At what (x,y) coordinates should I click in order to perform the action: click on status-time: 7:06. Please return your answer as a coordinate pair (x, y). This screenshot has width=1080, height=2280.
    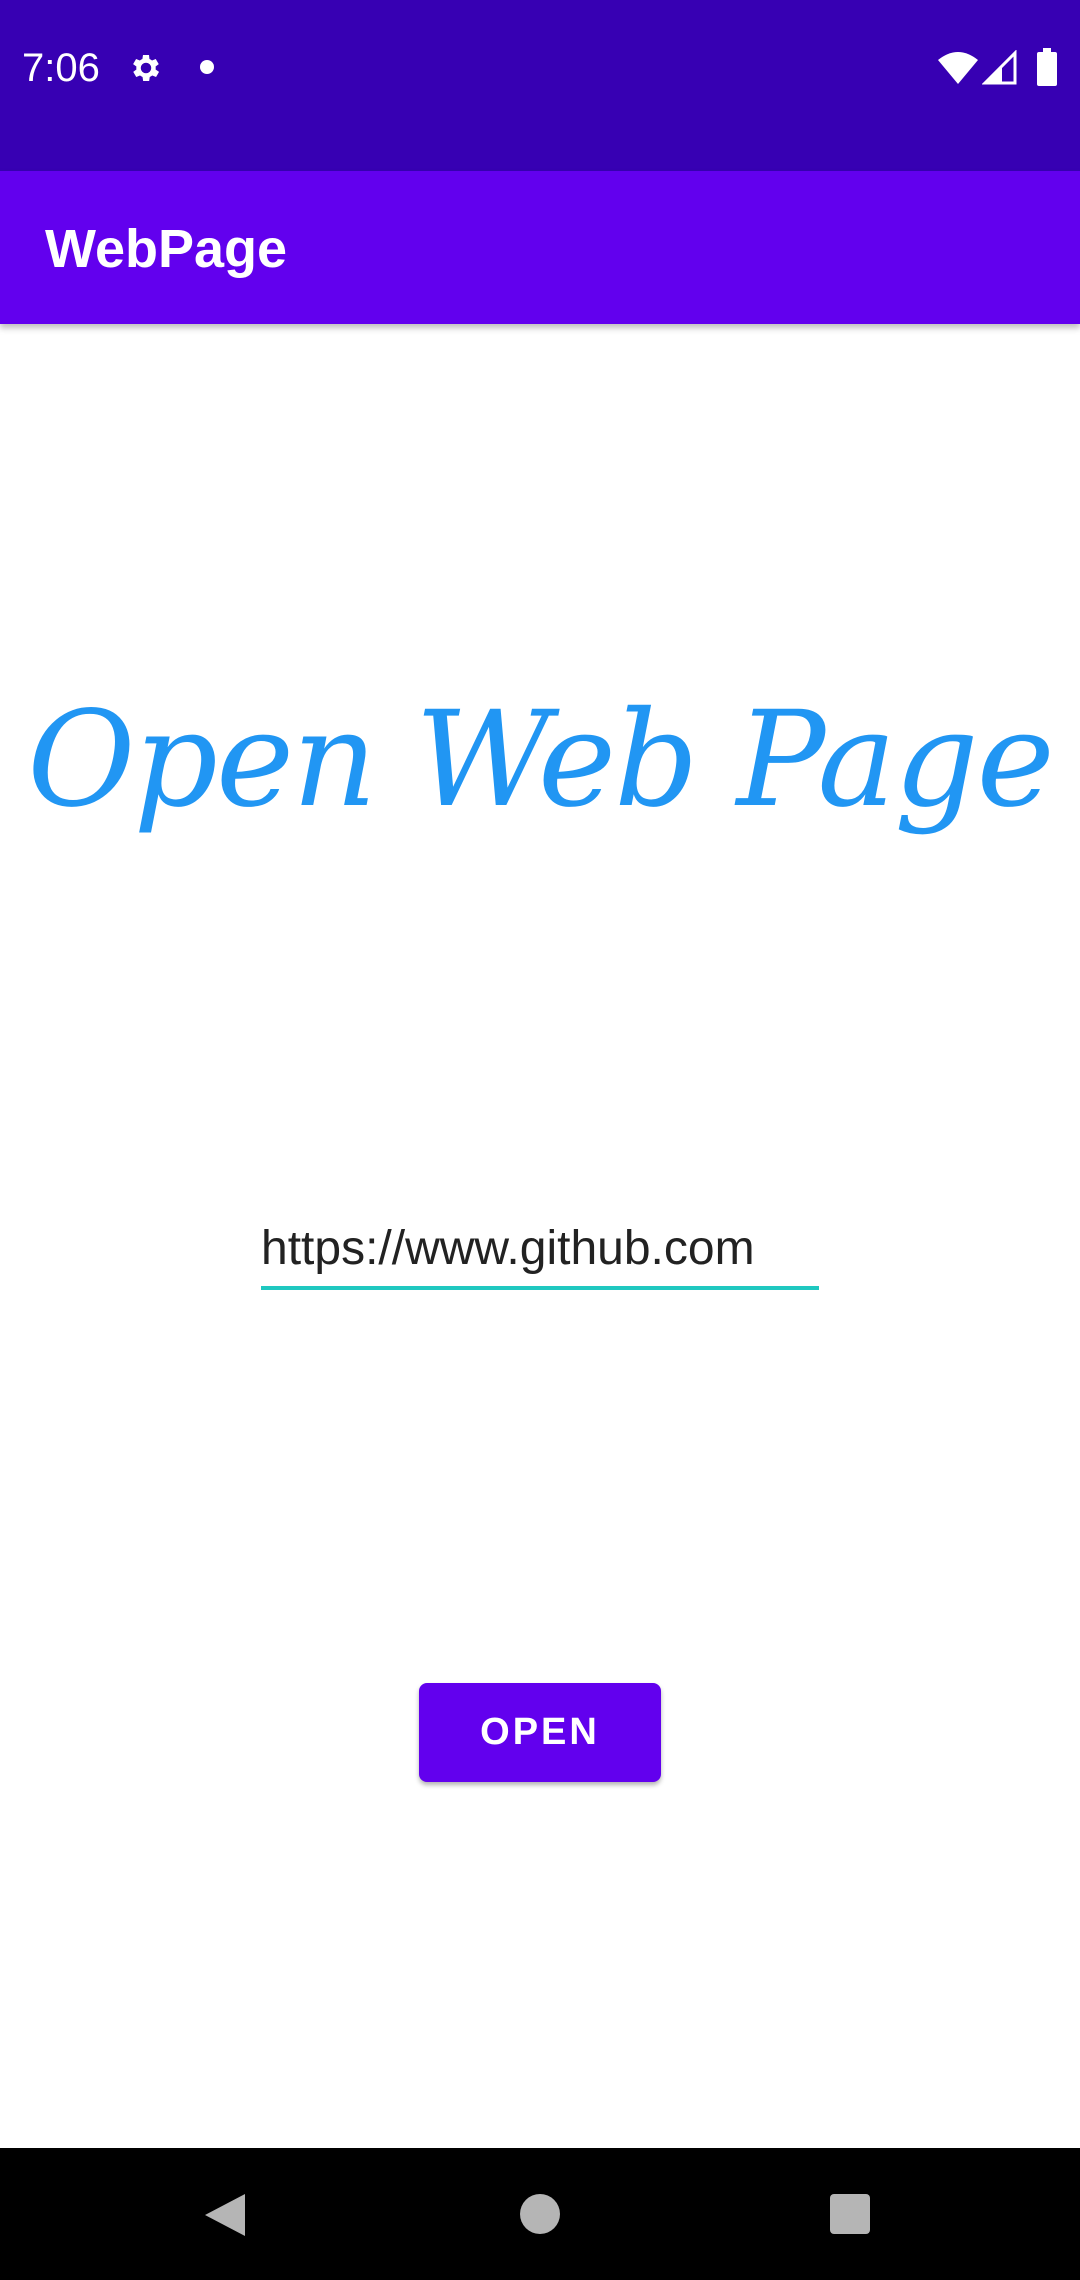
    Looking at the image, I should click on (61, 68).